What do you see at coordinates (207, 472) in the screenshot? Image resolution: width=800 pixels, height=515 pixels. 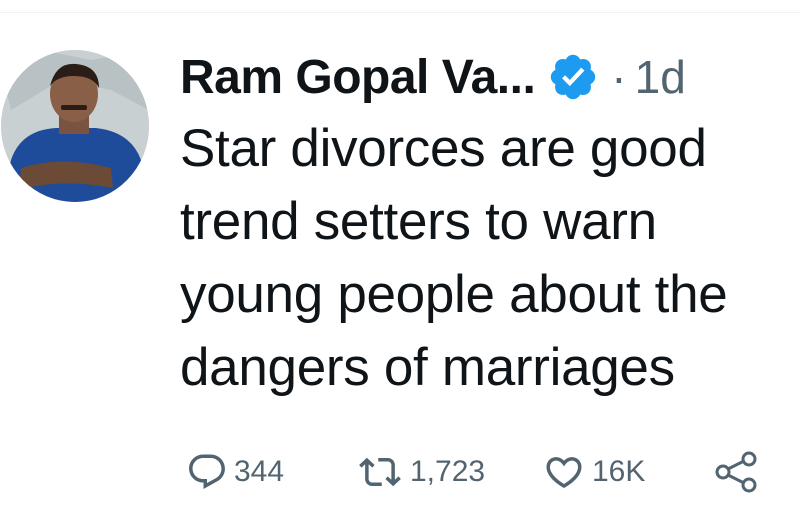 I see `reply-icon` at bounding box center [207, 472].